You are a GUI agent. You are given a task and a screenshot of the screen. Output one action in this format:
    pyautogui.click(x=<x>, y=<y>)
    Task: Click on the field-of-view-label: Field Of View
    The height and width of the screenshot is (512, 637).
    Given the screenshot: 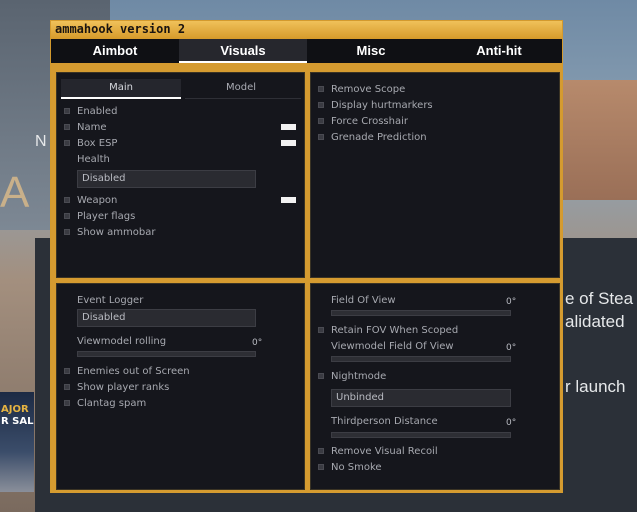 What is the action you would take?
    pyautogui.click(x=363, y=300)
    